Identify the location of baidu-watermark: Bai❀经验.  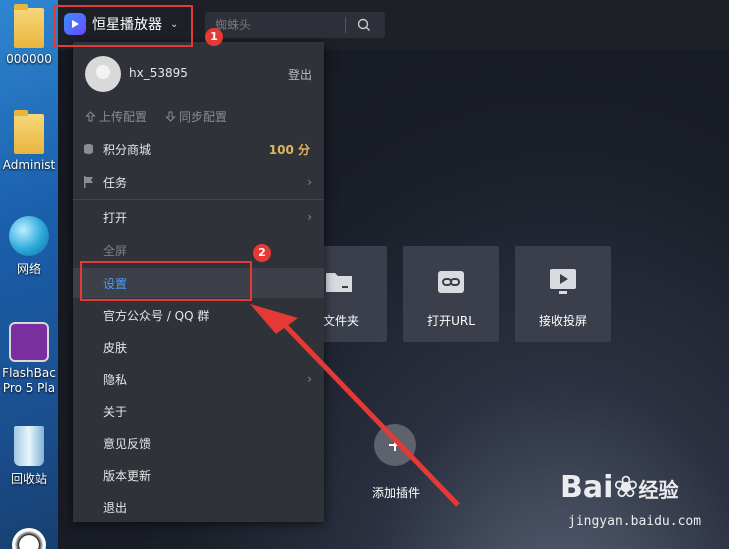
(619, 487).